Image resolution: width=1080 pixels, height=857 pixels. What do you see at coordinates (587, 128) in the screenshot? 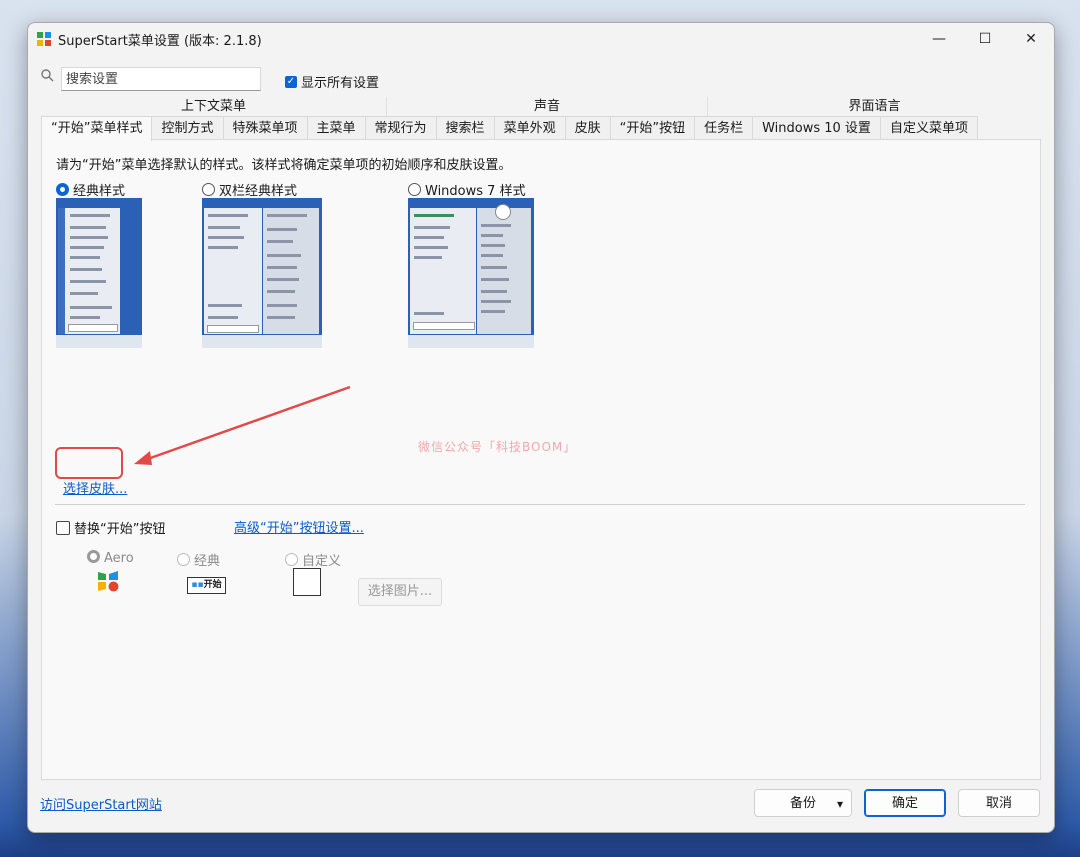
I see `tab-skin: 皮肤` at bounding box center [587, 128].